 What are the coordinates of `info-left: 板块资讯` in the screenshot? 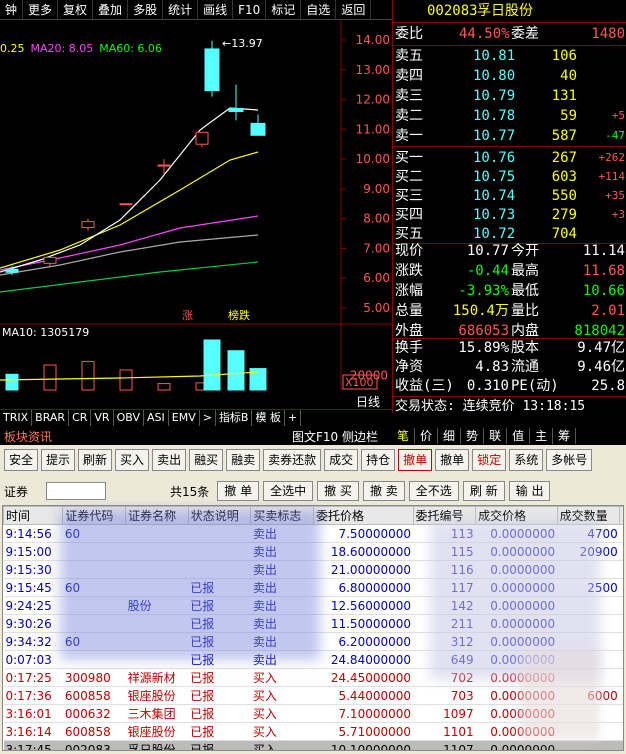 It's located at (28, 436).